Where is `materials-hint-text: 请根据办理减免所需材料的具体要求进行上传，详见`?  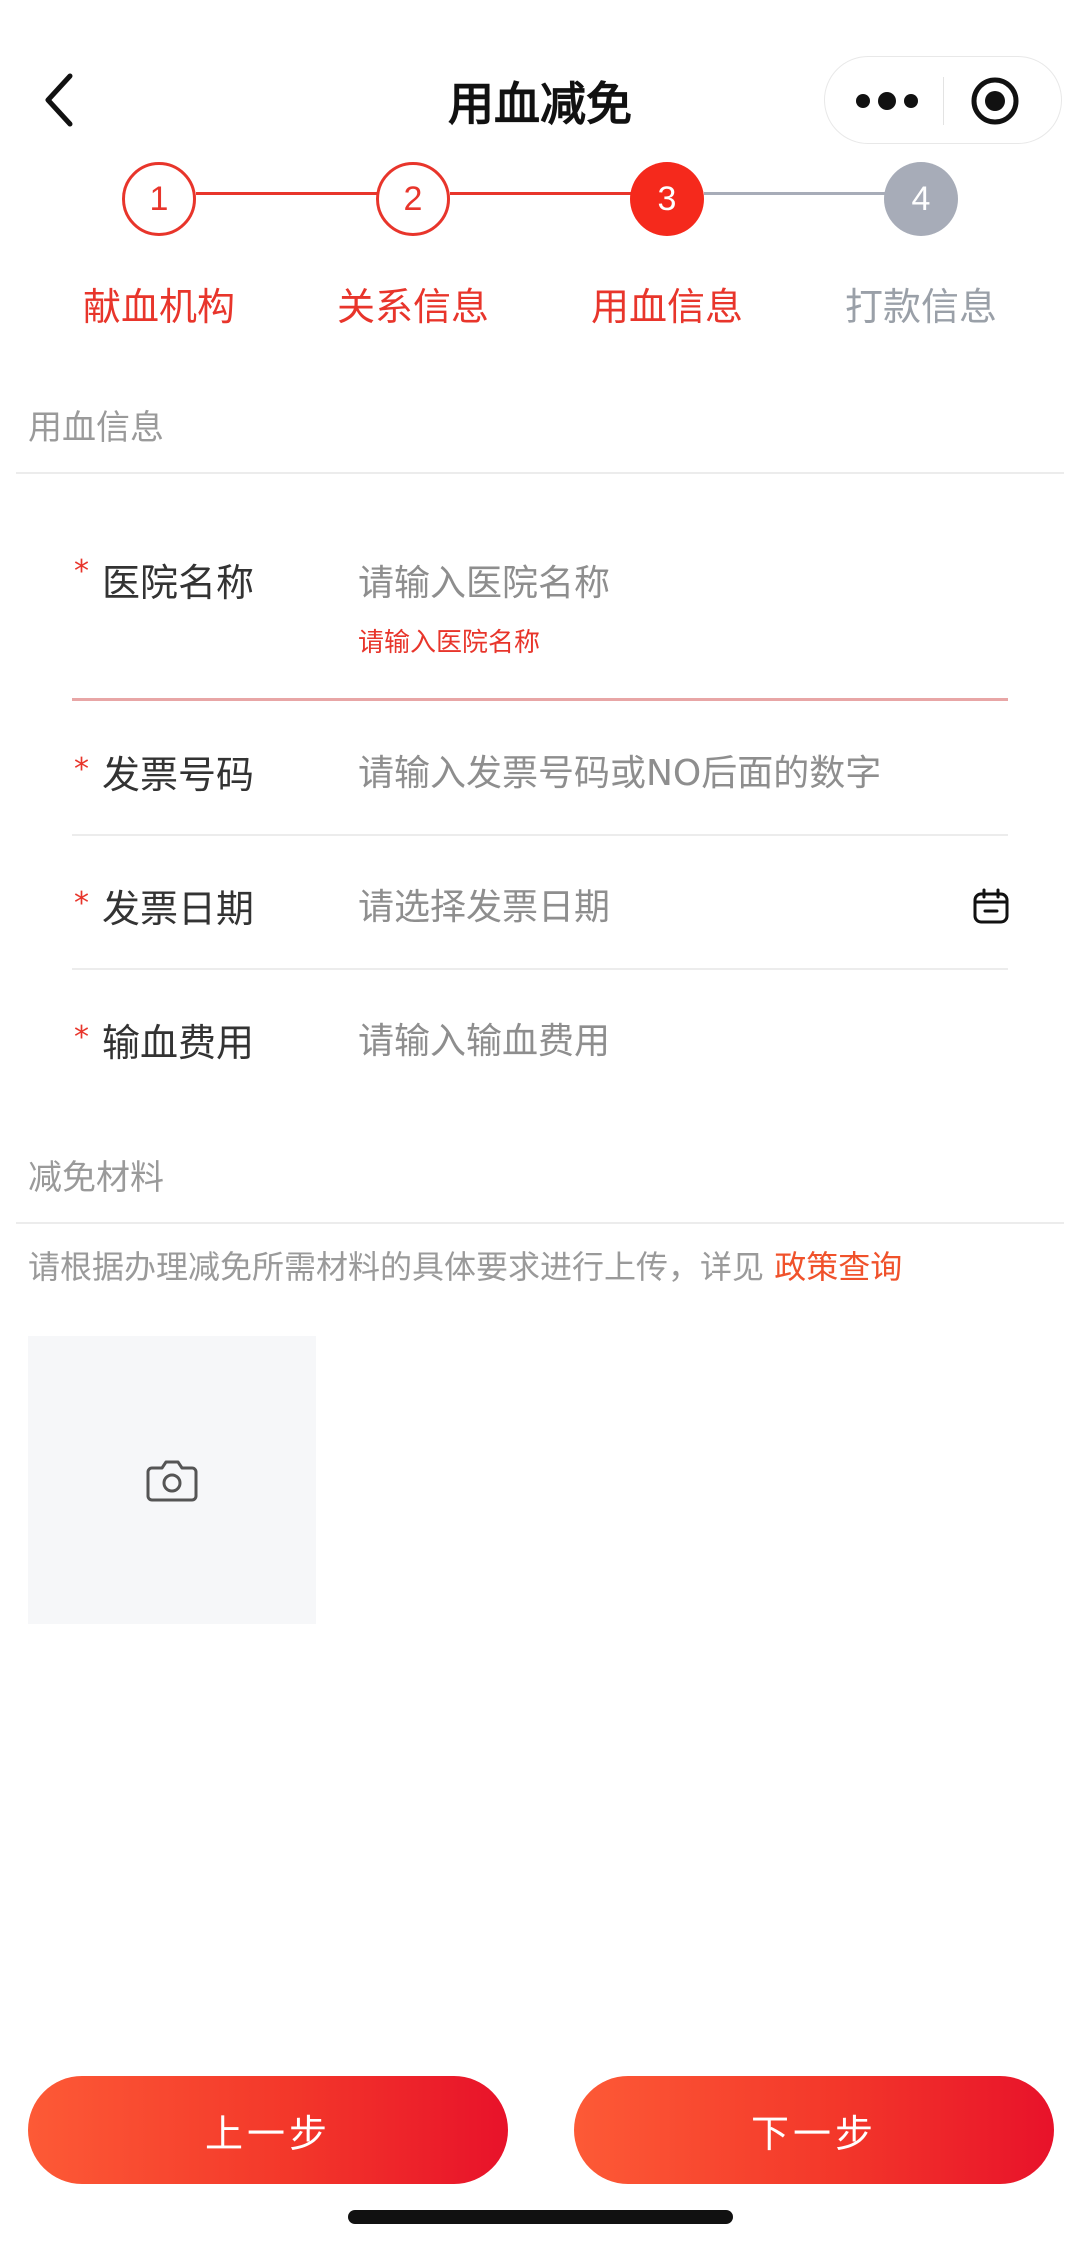
materials-hint-text: 请根据办理减免所需材料的具体要求进行上传，详见 is located at coordinates (396, 1267).